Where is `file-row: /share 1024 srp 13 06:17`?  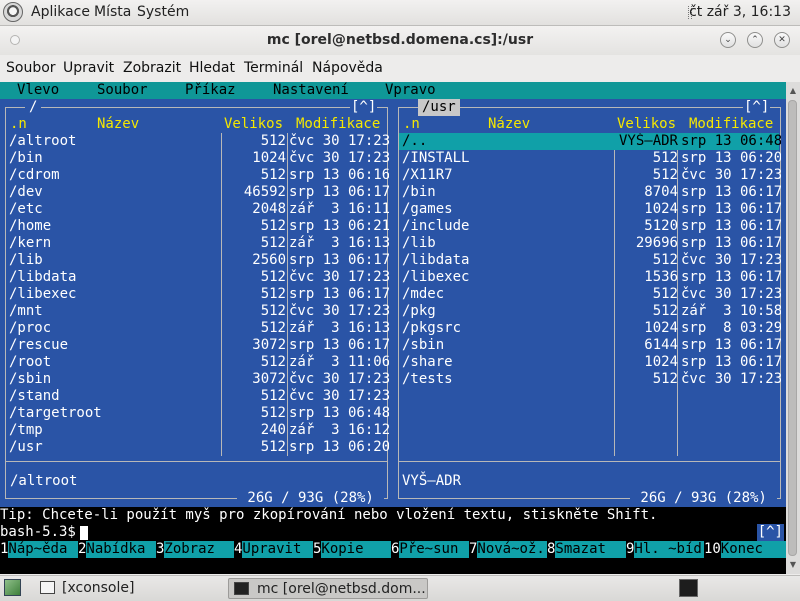 file-row: /share 1024 srp 13 06:17 is located at coordinates (590, 362).